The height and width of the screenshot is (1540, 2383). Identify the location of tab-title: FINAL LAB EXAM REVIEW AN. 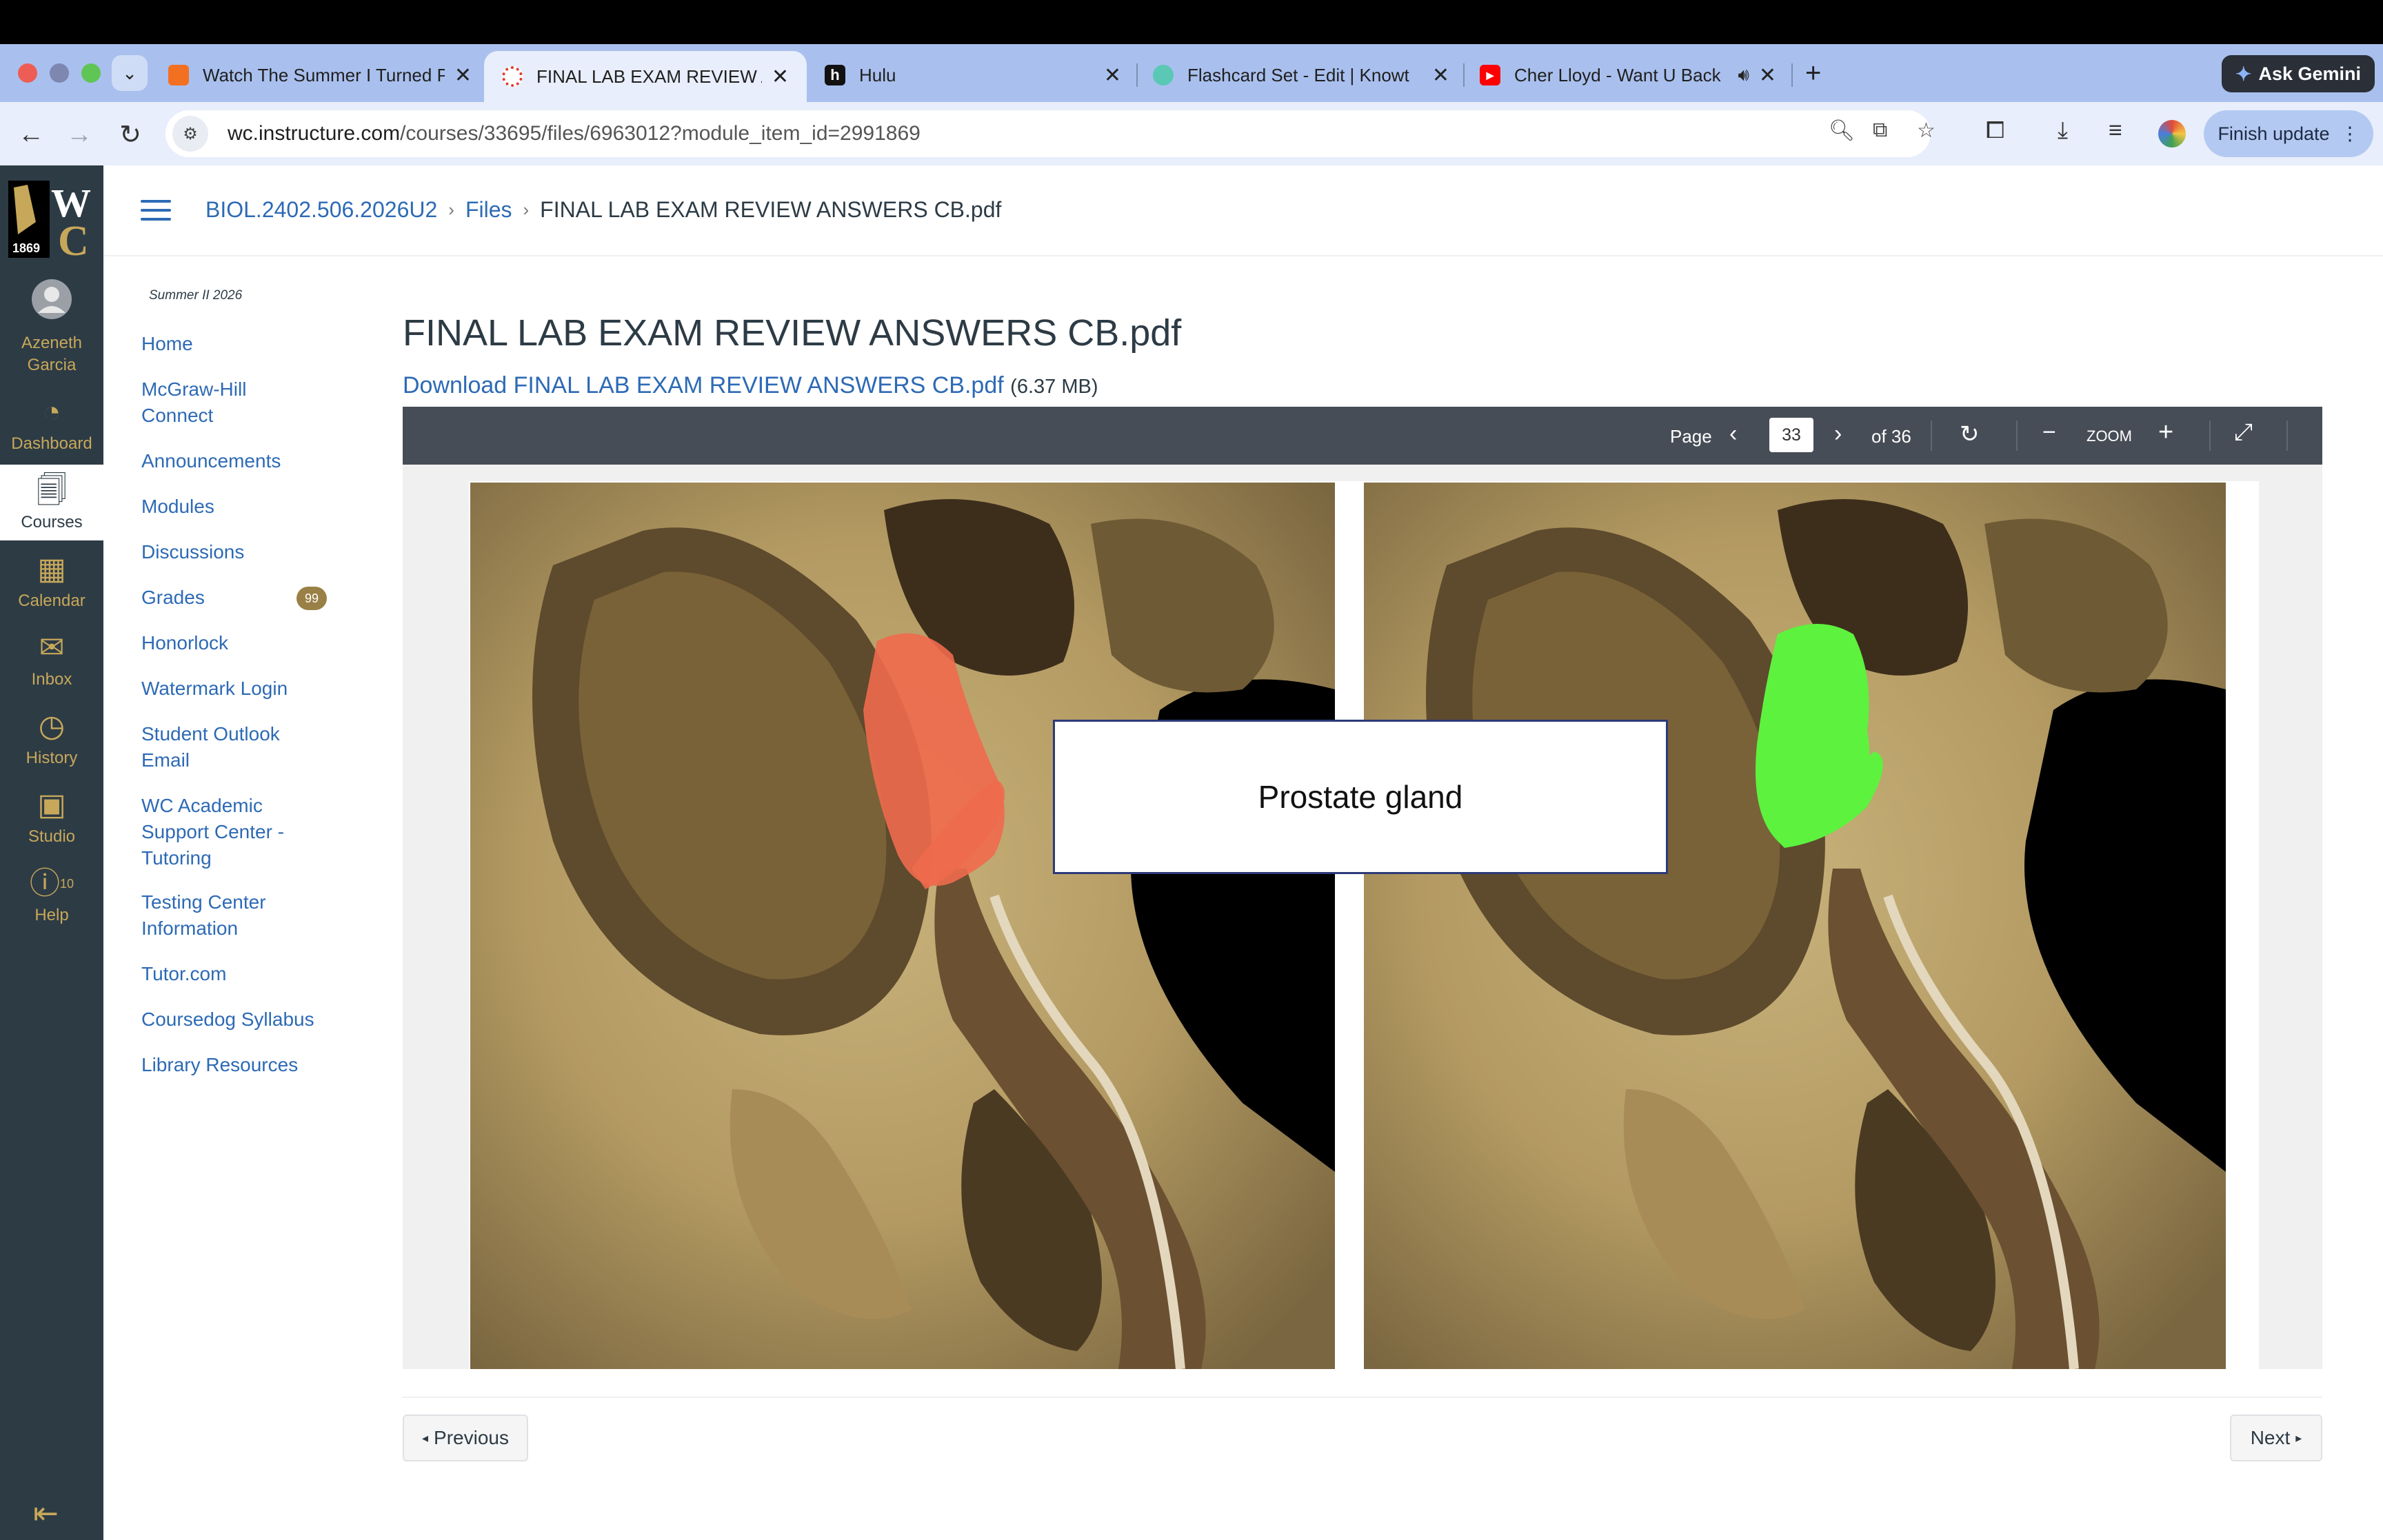
(649, 76).